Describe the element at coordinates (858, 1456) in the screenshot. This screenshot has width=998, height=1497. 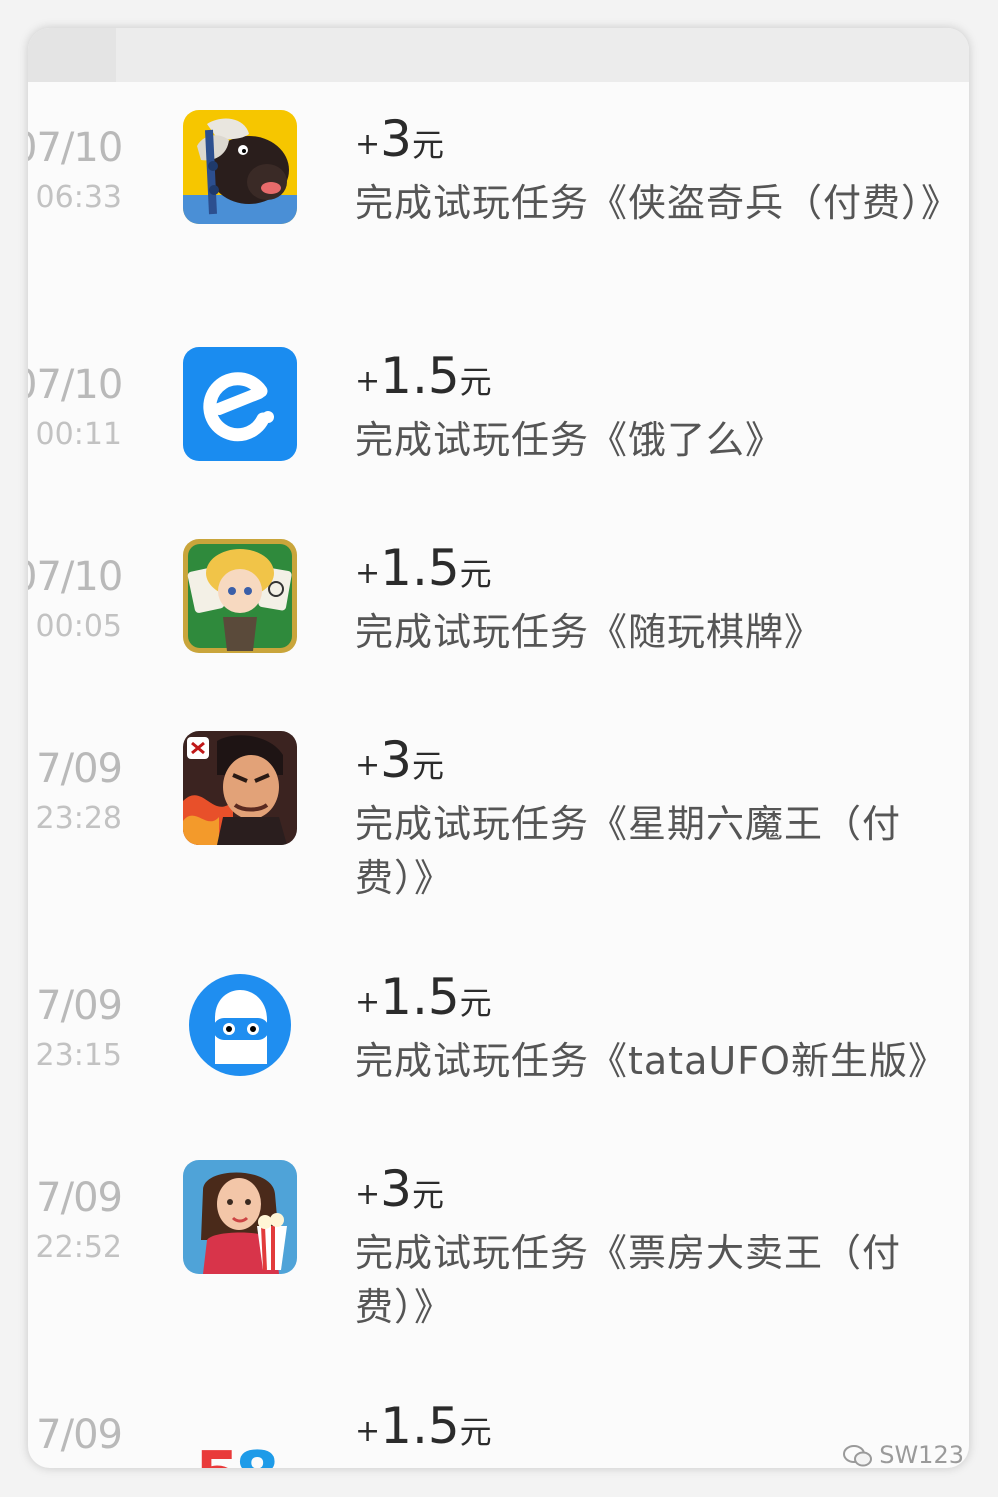
I see `wechat-icon` at that location.